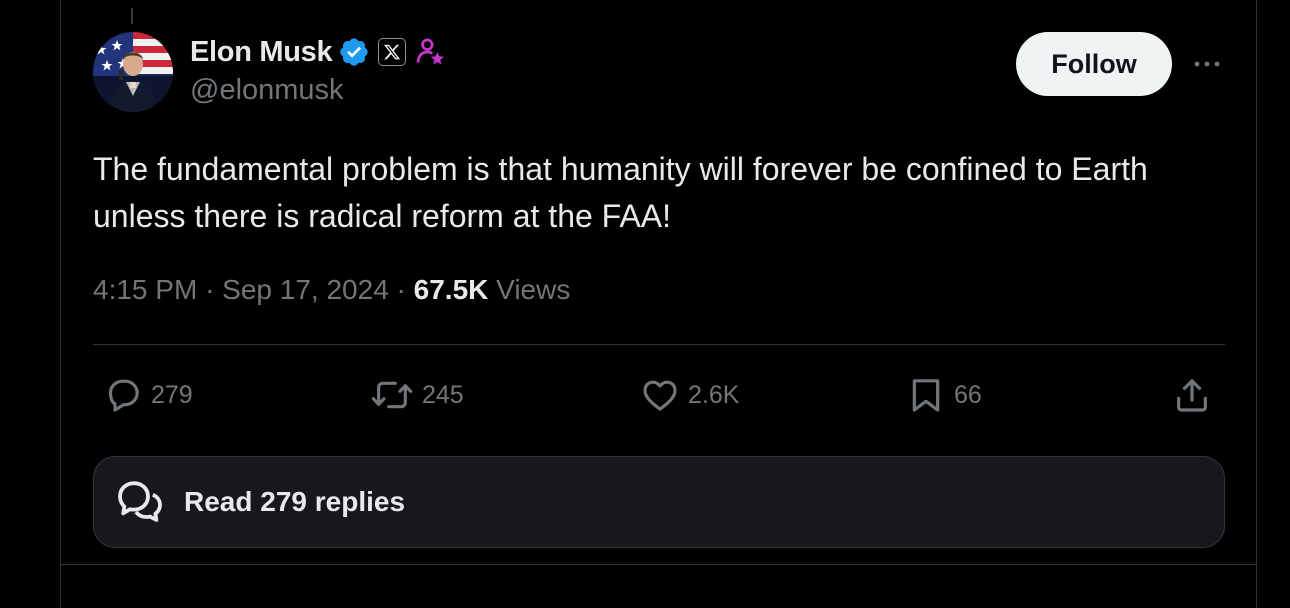 This screenshot has width=1290, height=608. What do you see at coordinates (660, 395) in the screenshot?
I see `heart-icon` at bounding box center [660, 395].